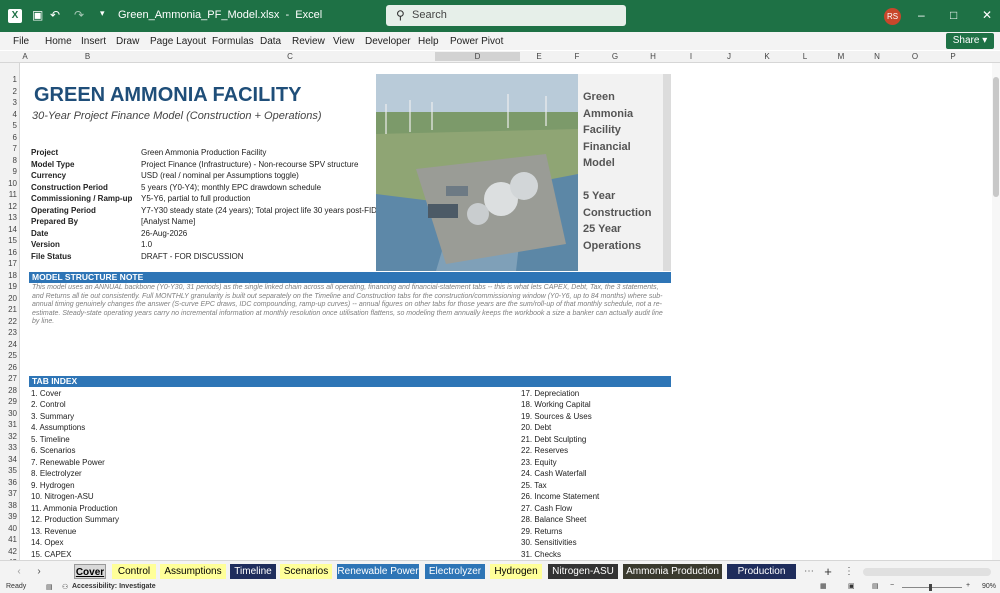 This screenshot has width=1000, height=593. Describe the element at coordinates (729, 56) in the screenshot. I see `col-header-j: J` at that location.